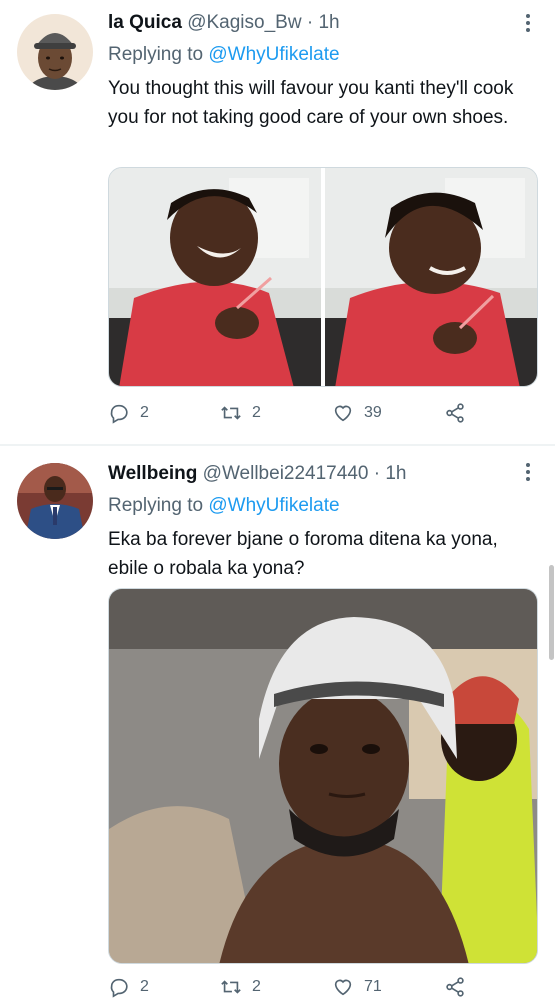  Describe the element at coordinates (152, 473) in the screenshot. I see `display-name: Wellbeing` at that location.